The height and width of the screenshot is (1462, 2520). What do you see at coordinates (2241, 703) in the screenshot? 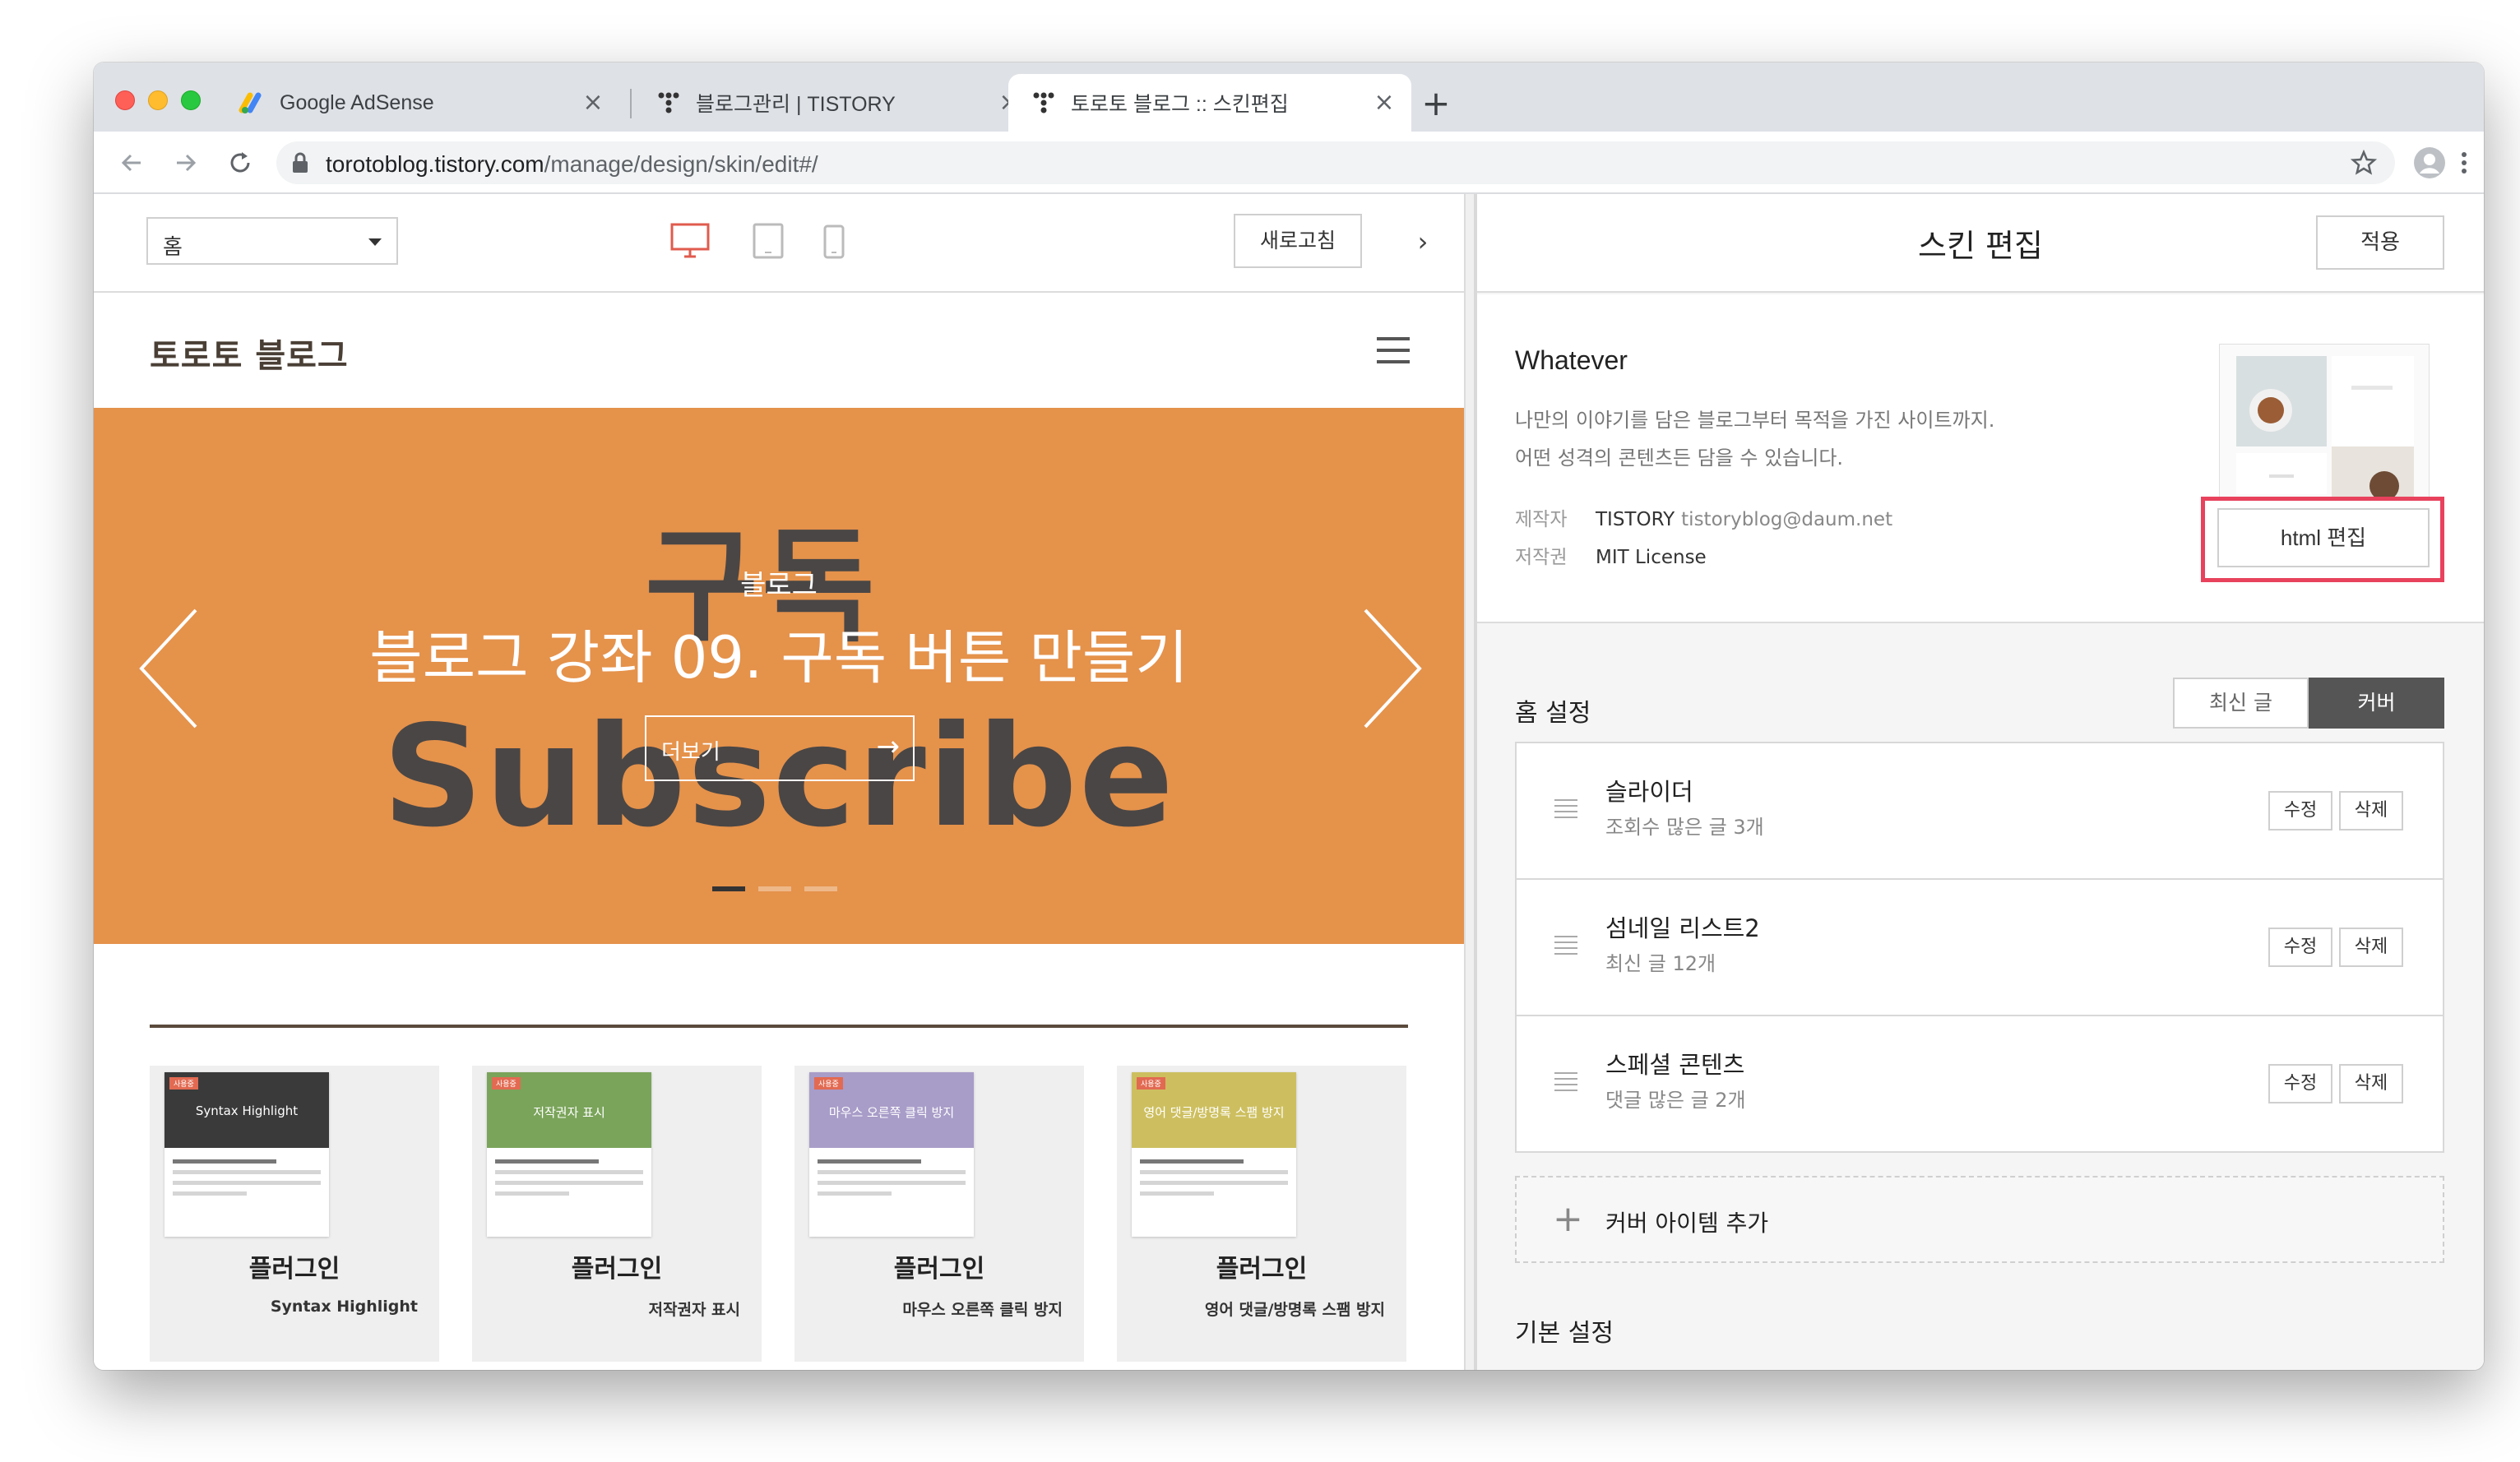
I see `mode-recent-button: 최신 글` at bounding box center [2241, 703].